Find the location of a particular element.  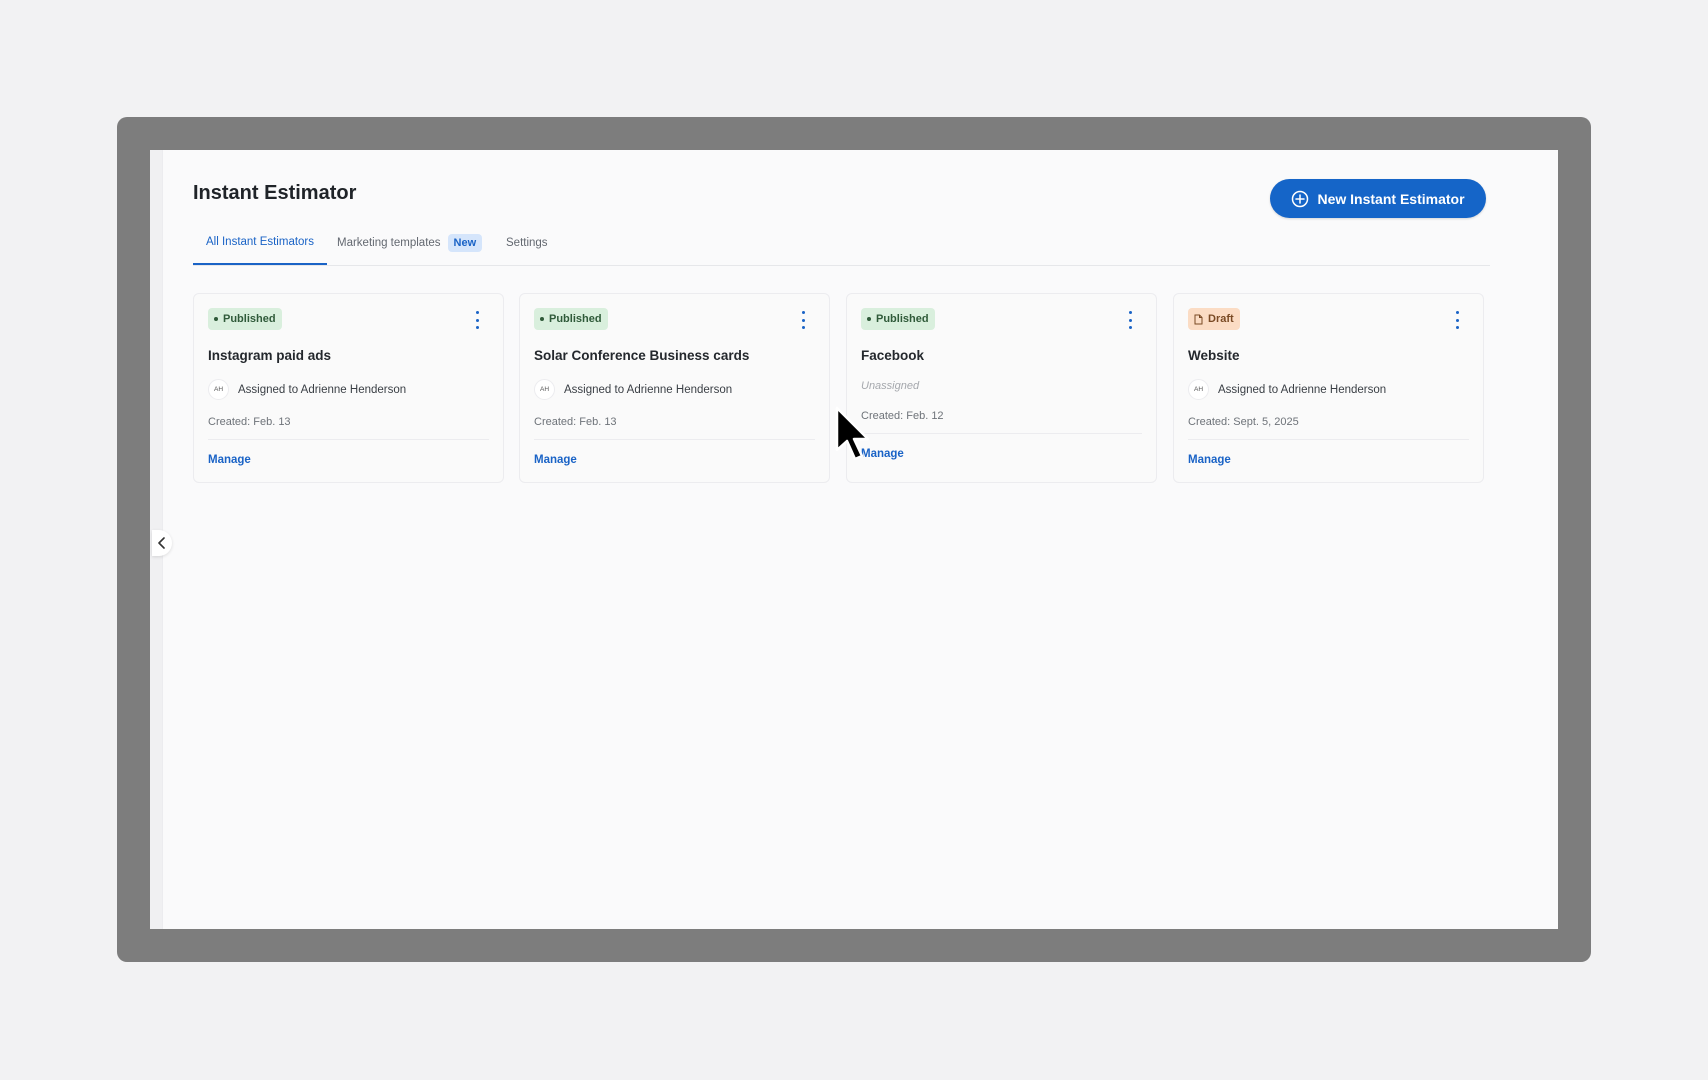

unassigned-label: Unassigned is located at coordinates (890, 386).